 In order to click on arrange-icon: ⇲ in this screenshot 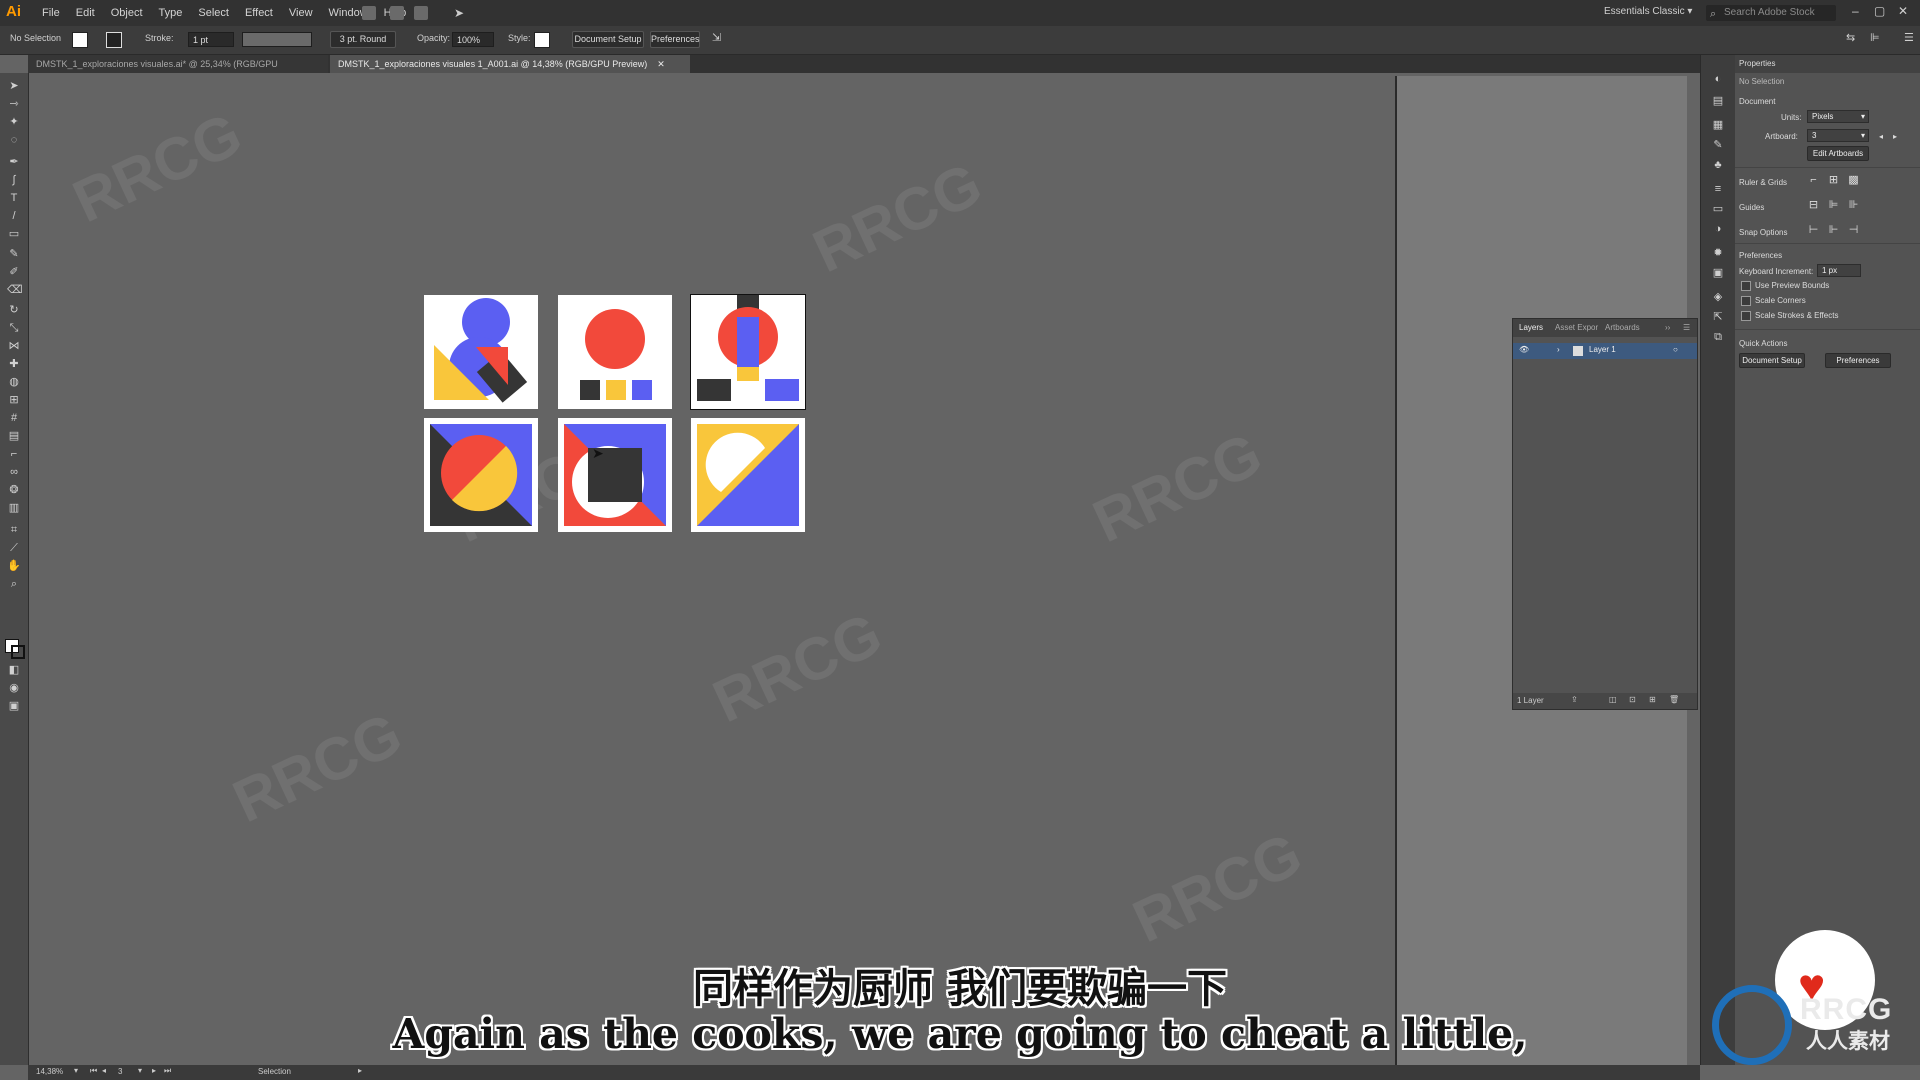, I will do `click(716, 37)`.